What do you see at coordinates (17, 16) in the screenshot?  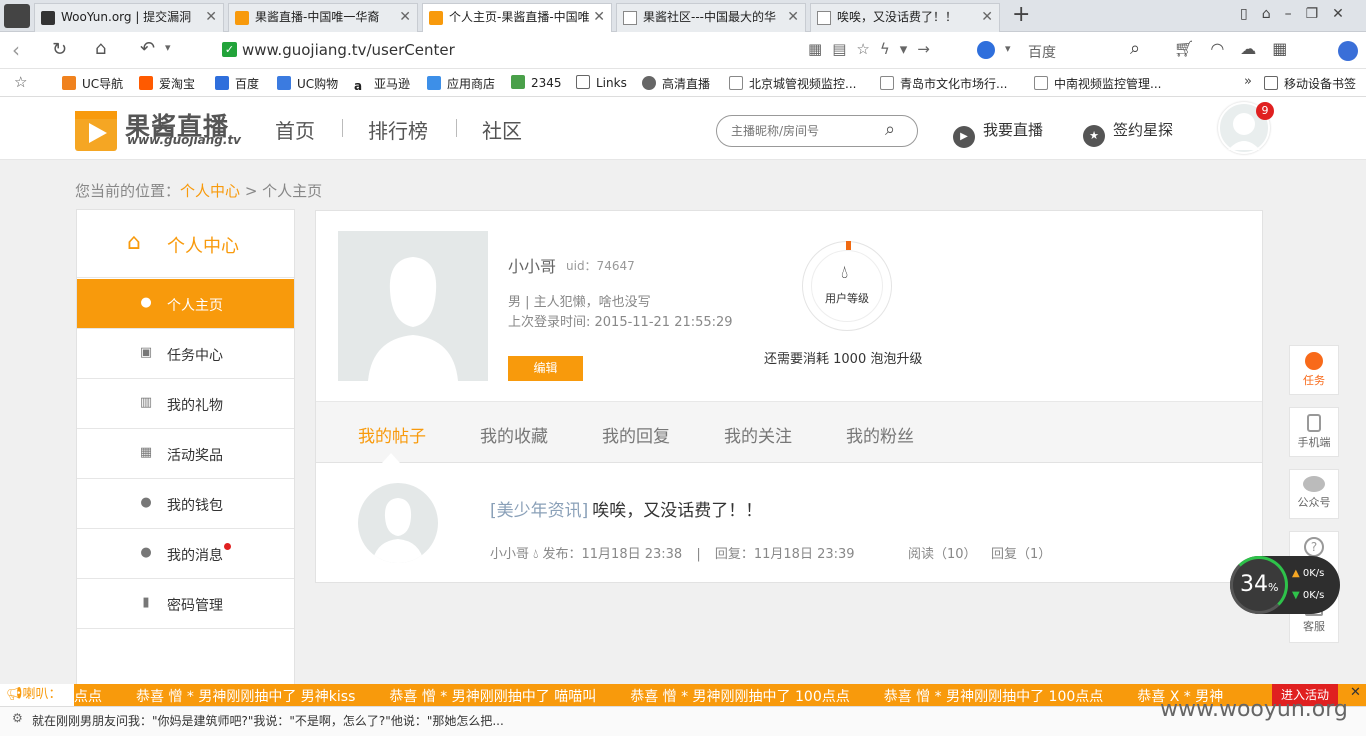 I see `uc-logo-icon` at bounding box center [17, 16].